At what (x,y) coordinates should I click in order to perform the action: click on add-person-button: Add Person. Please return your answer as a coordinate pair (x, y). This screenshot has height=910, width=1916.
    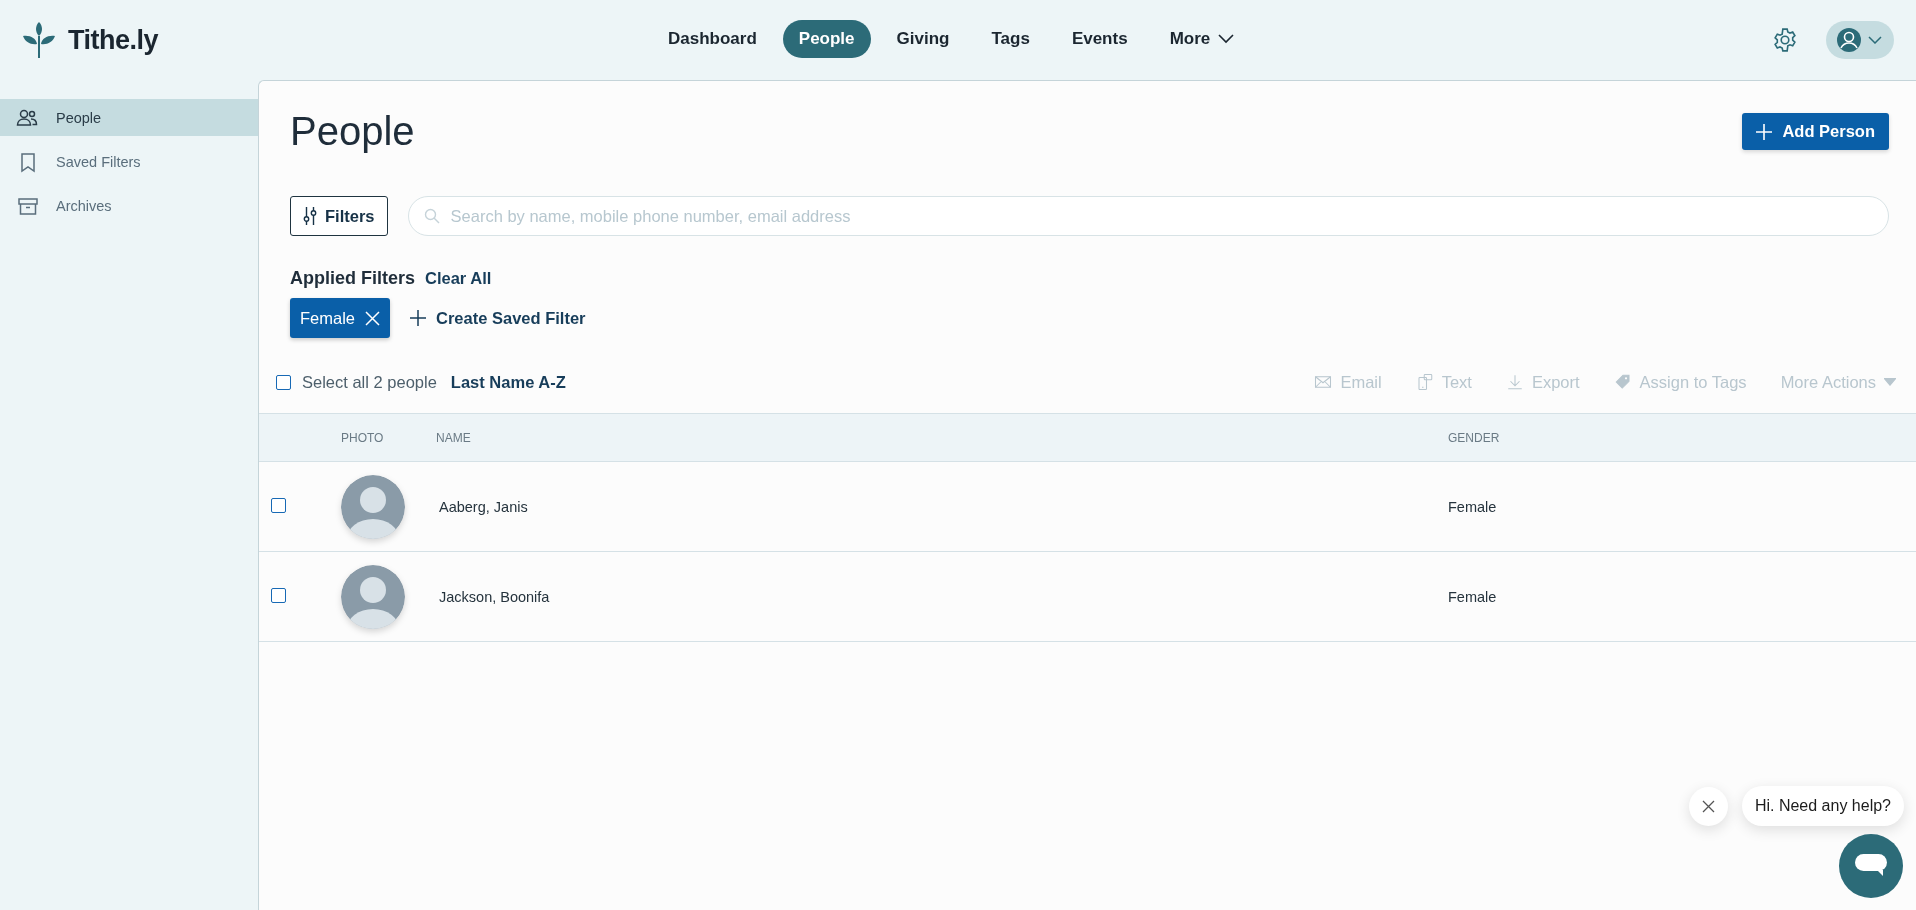
    Looking at the image, I should click on (1815, 131).